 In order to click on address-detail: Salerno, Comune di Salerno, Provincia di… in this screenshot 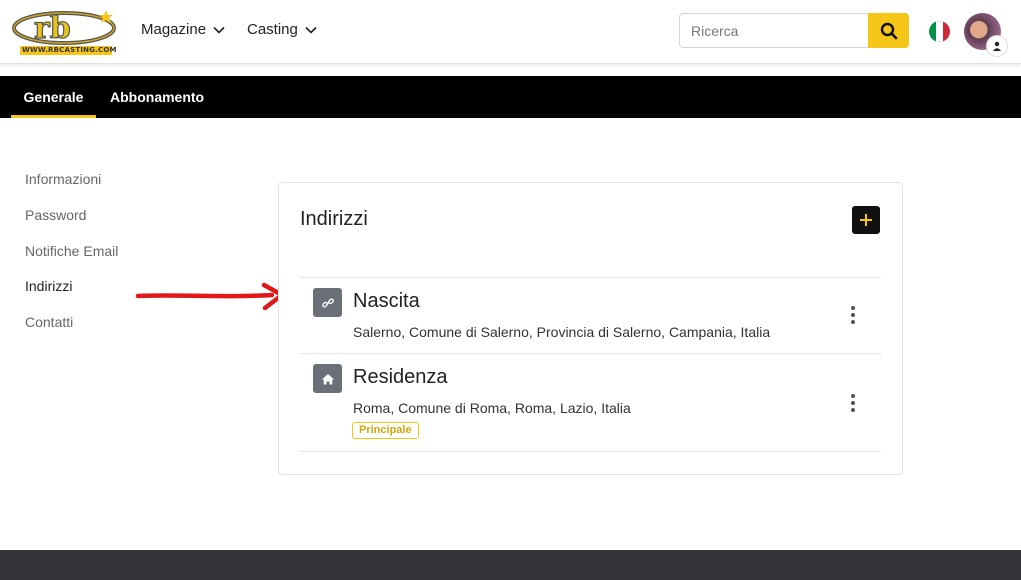, I will do `click(562, 332)`.